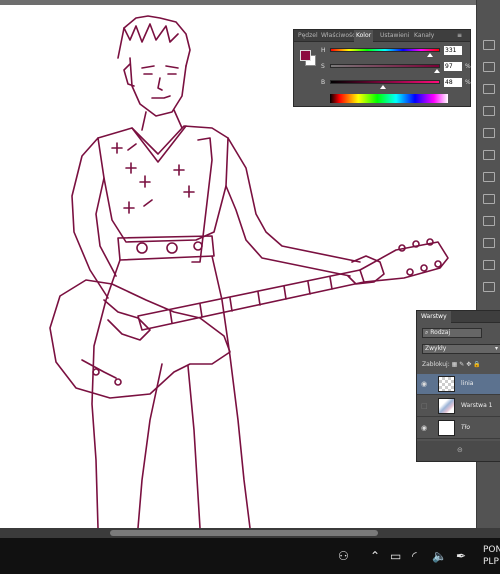 The width and height of the screenshot is (500, 574). What do you see at coordinates (461, 556) in the screenshot?
I see `pen-icon: ✒` at bounding box center [461, 556].